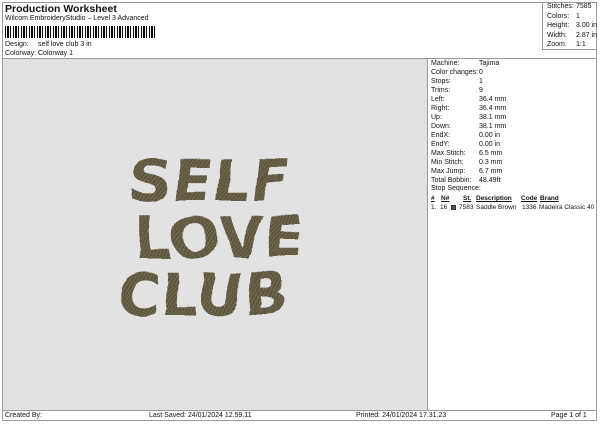  I want to click on barcode, so click(80, 32).